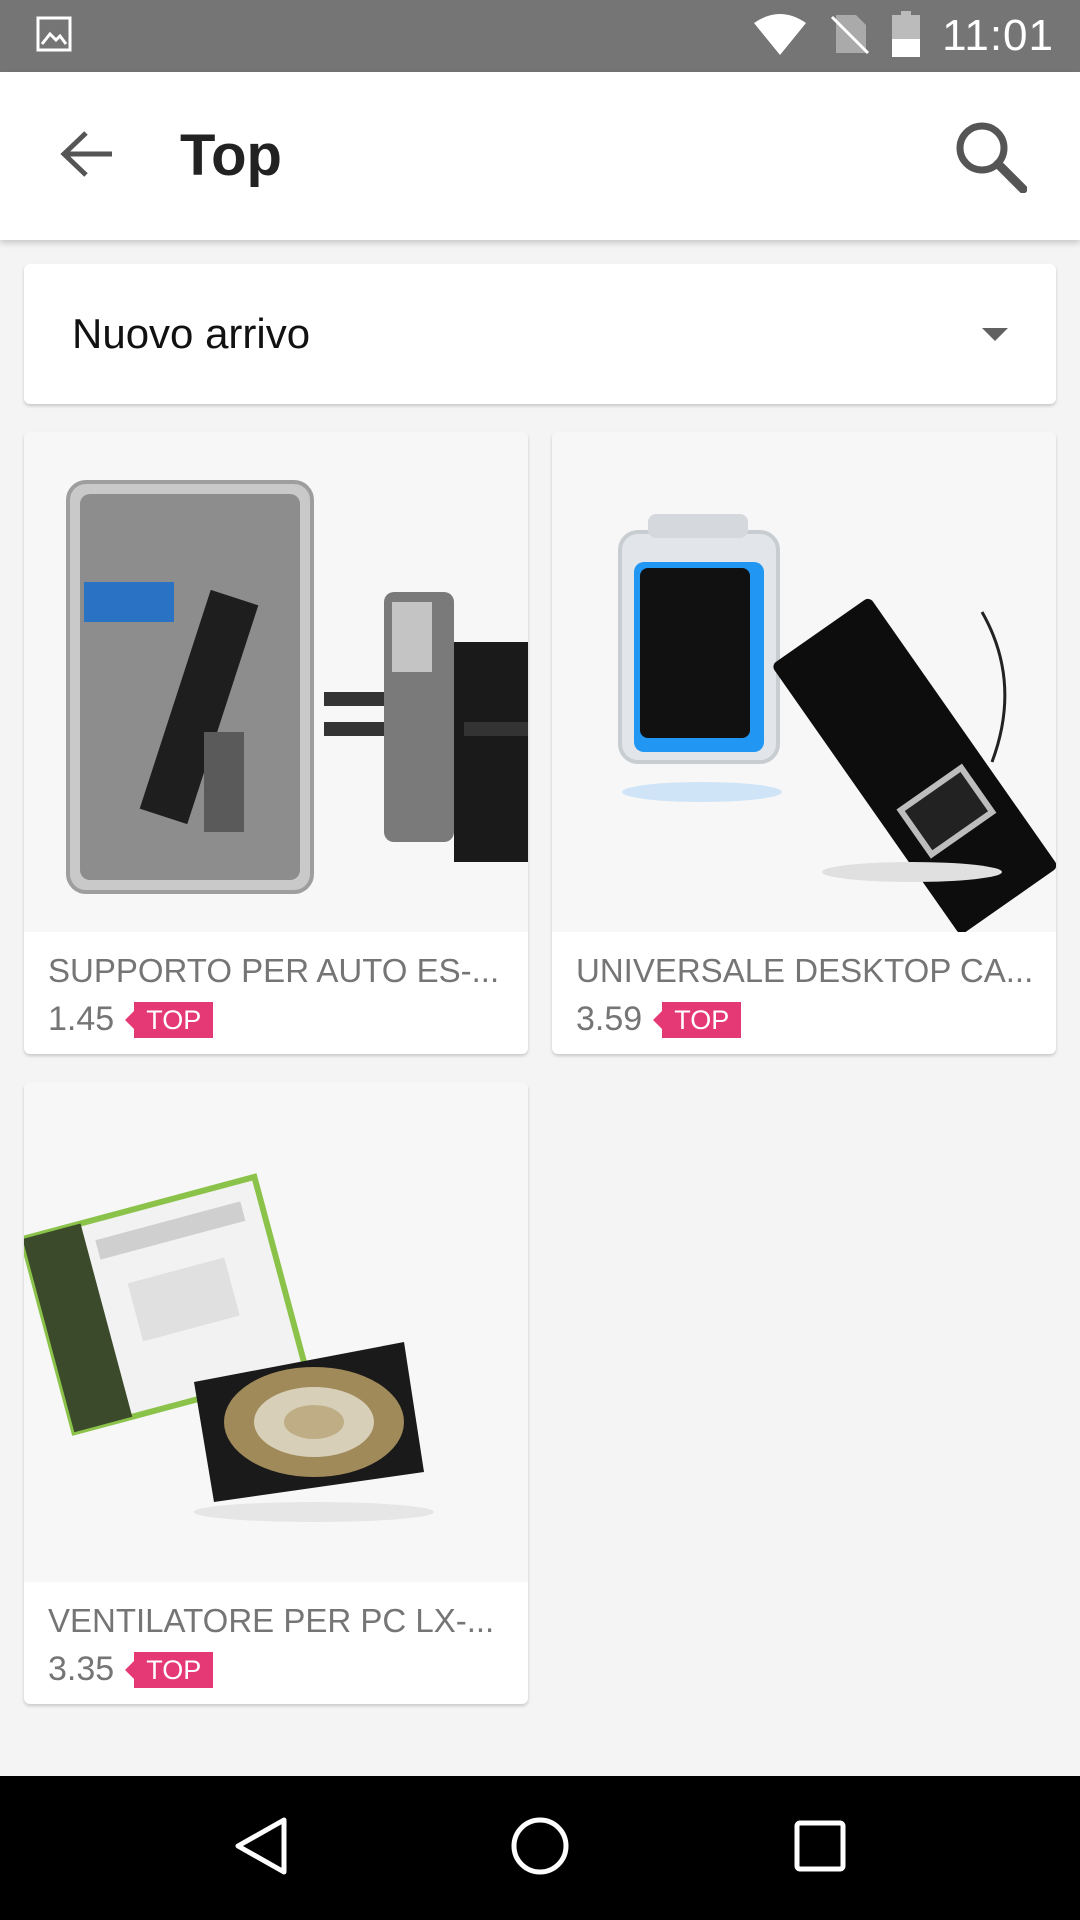 The width and height of the screenshot is (1080, 1920). I want to click on battery-icon, so click(906, 36).